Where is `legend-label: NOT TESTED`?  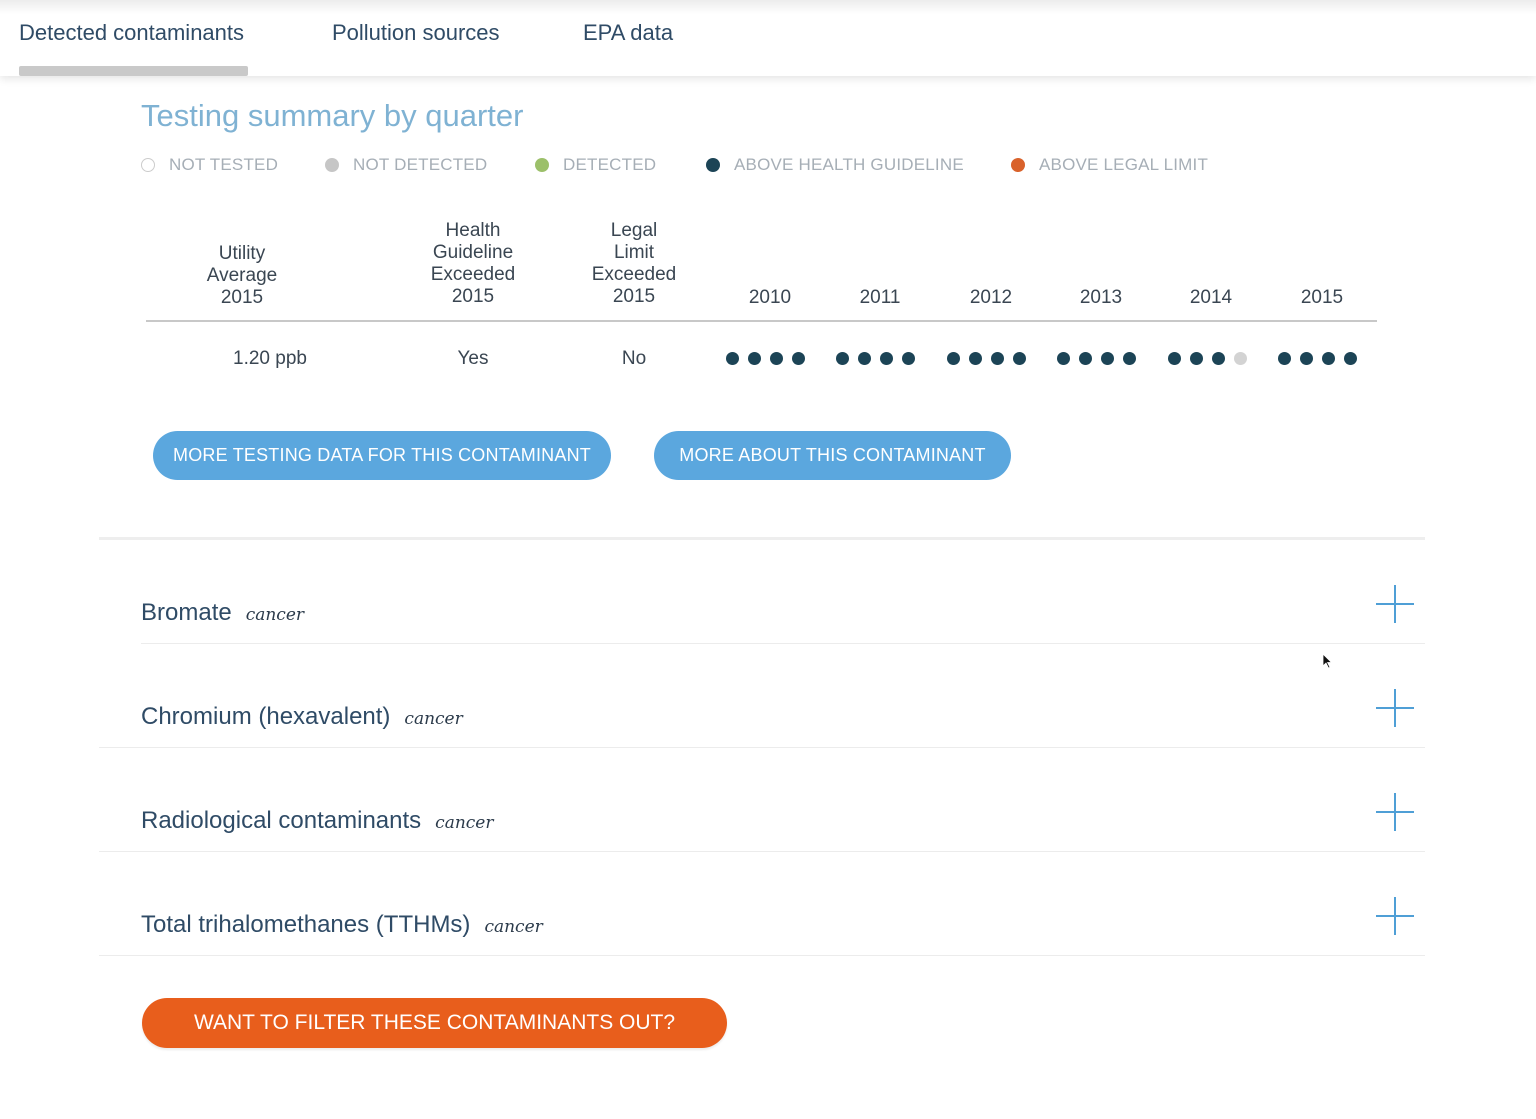
legend-label: NOT TESTED is located at coordinates (224, 164).